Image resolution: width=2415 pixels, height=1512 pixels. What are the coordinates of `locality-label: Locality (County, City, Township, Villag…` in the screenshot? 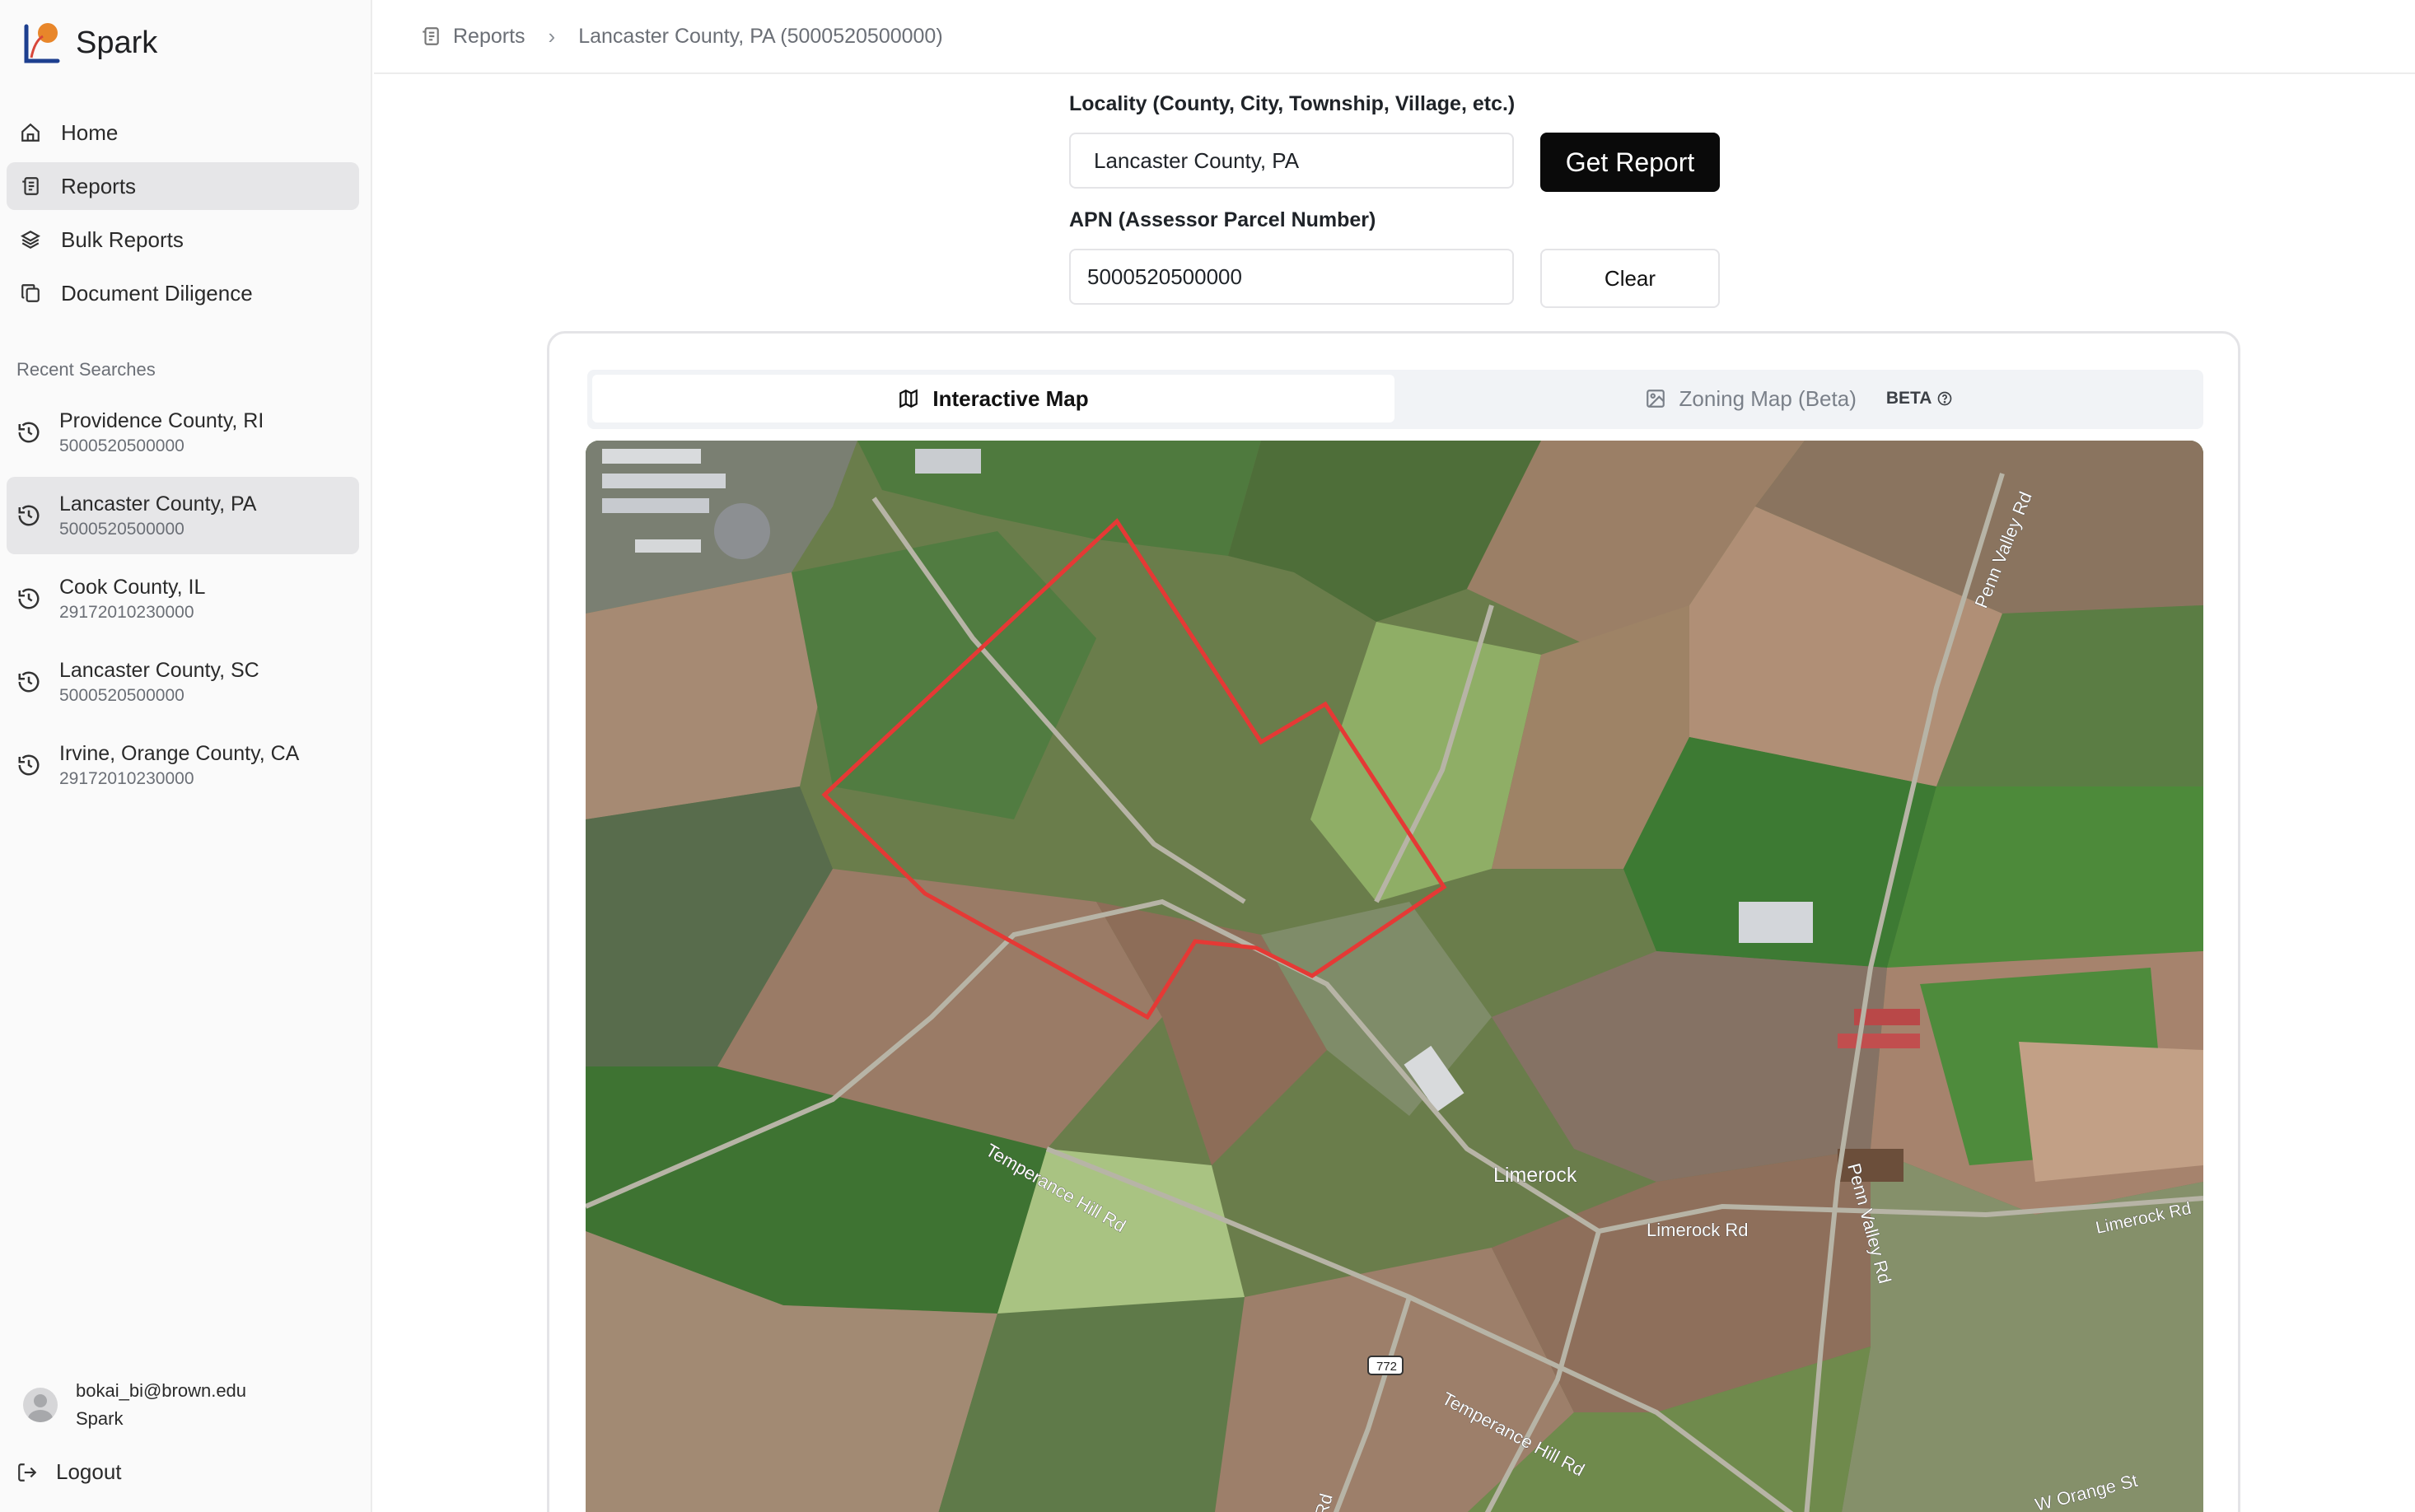 It's located at (1292, 103).